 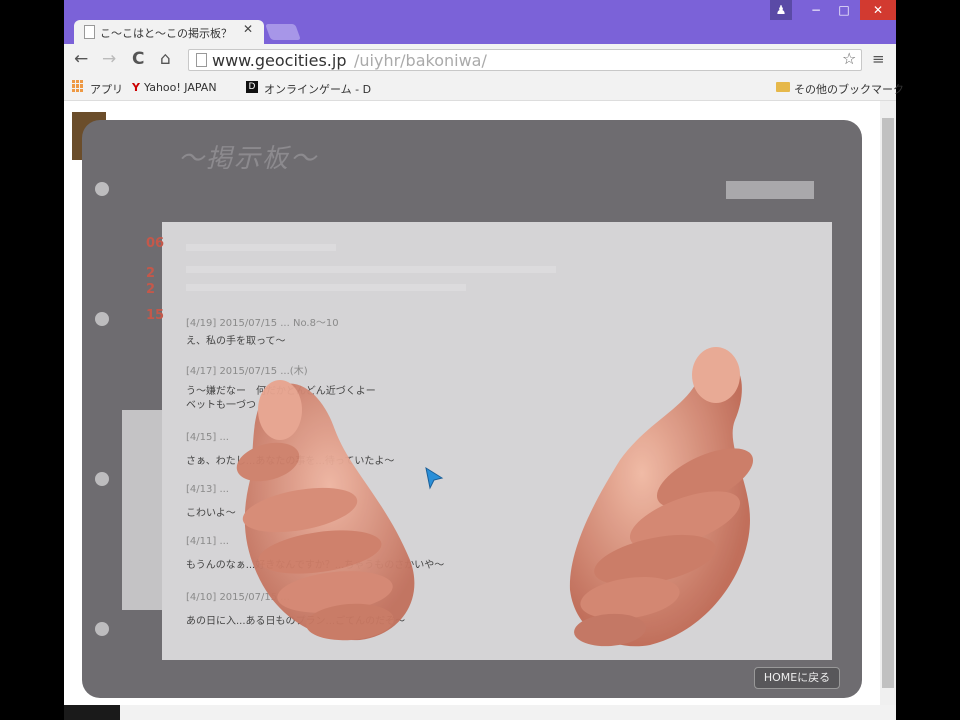 I want to click on forward-button: →, so click(x=109, y=59).